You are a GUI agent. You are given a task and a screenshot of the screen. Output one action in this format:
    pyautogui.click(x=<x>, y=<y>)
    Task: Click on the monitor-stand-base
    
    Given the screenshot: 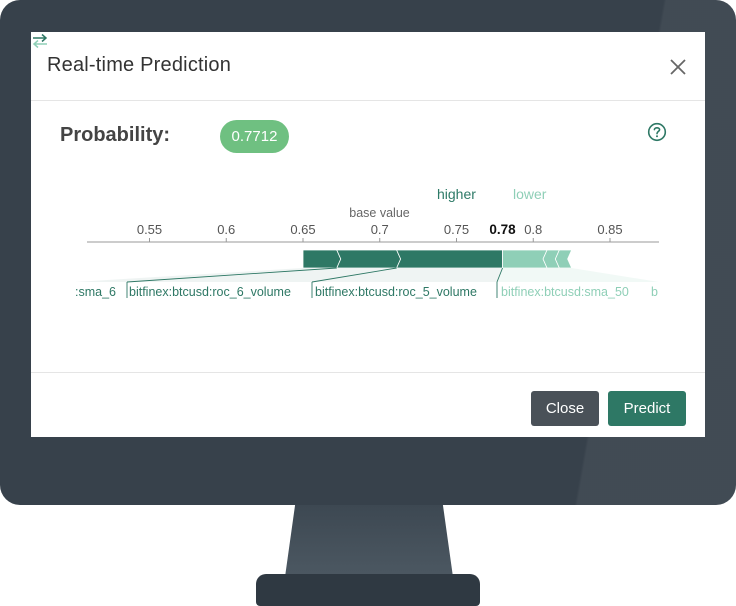 What is the action you would take?
    pyautogui.click(x=368, y=590)
    